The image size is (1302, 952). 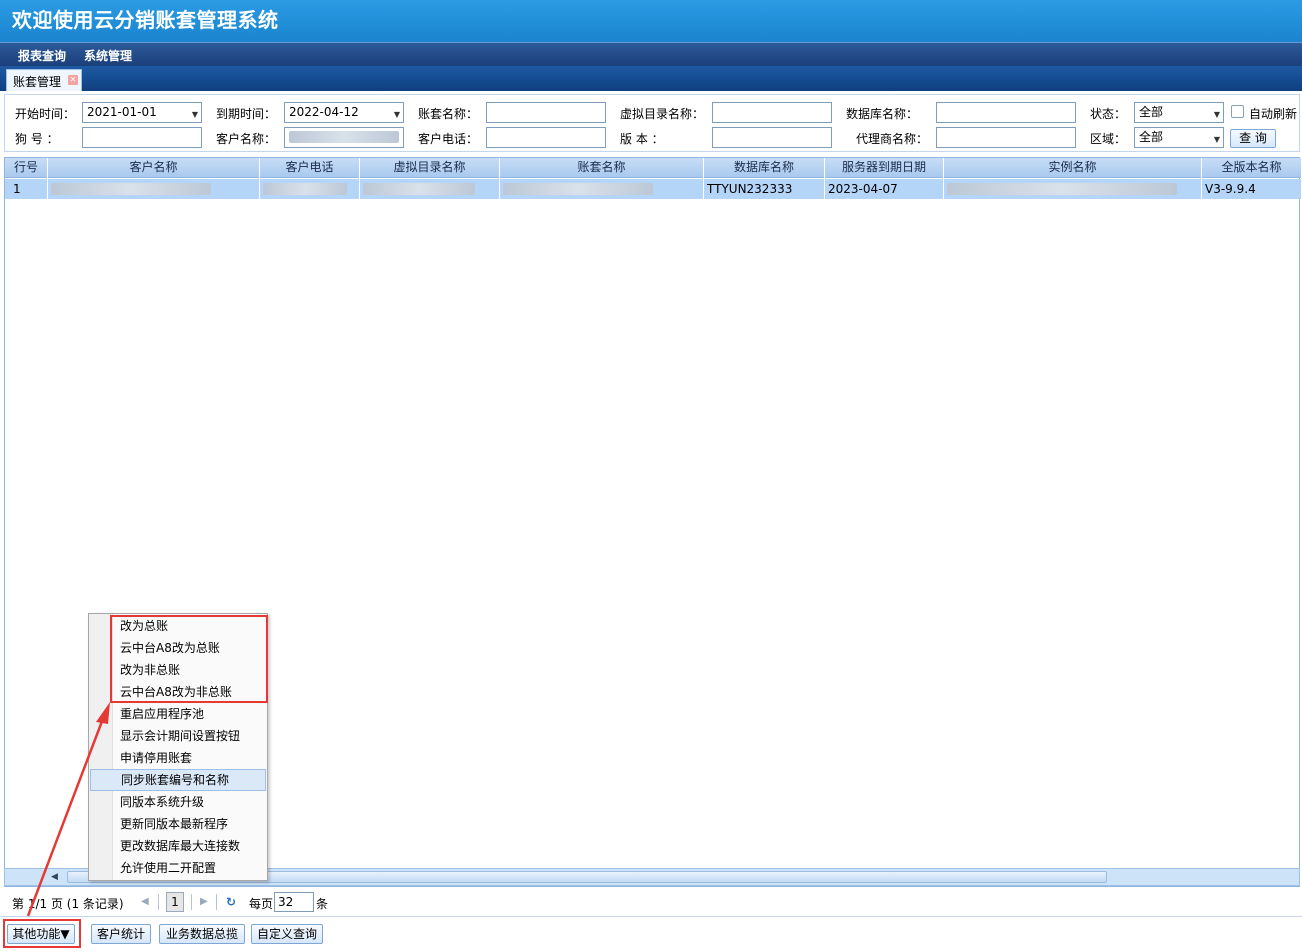 What do you see at coordinates (68, 904) in the screenshot?
I see `page-info: 第 1/1 页 (1 条记录)` at bounding box center [68, 904].